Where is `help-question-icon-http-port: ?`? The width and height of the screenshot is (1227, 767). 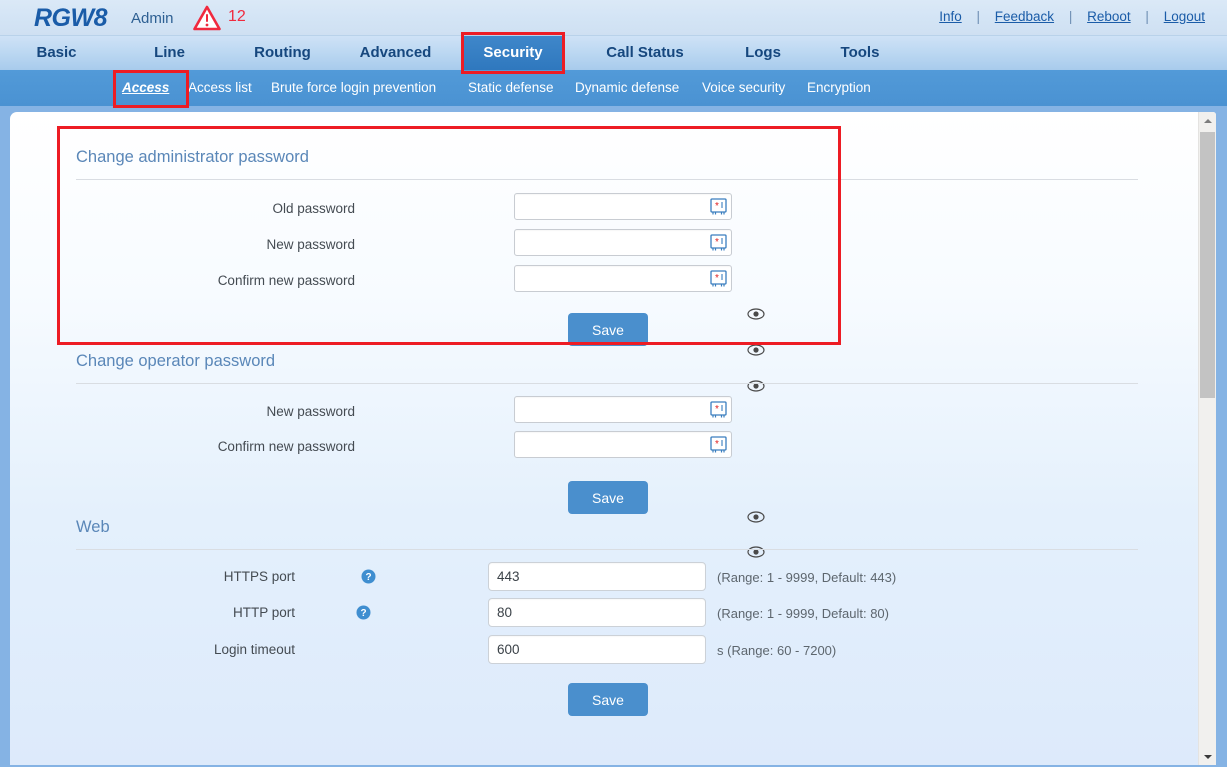
help-question-icon-http-port: ? is located at coordinates (363, 612).